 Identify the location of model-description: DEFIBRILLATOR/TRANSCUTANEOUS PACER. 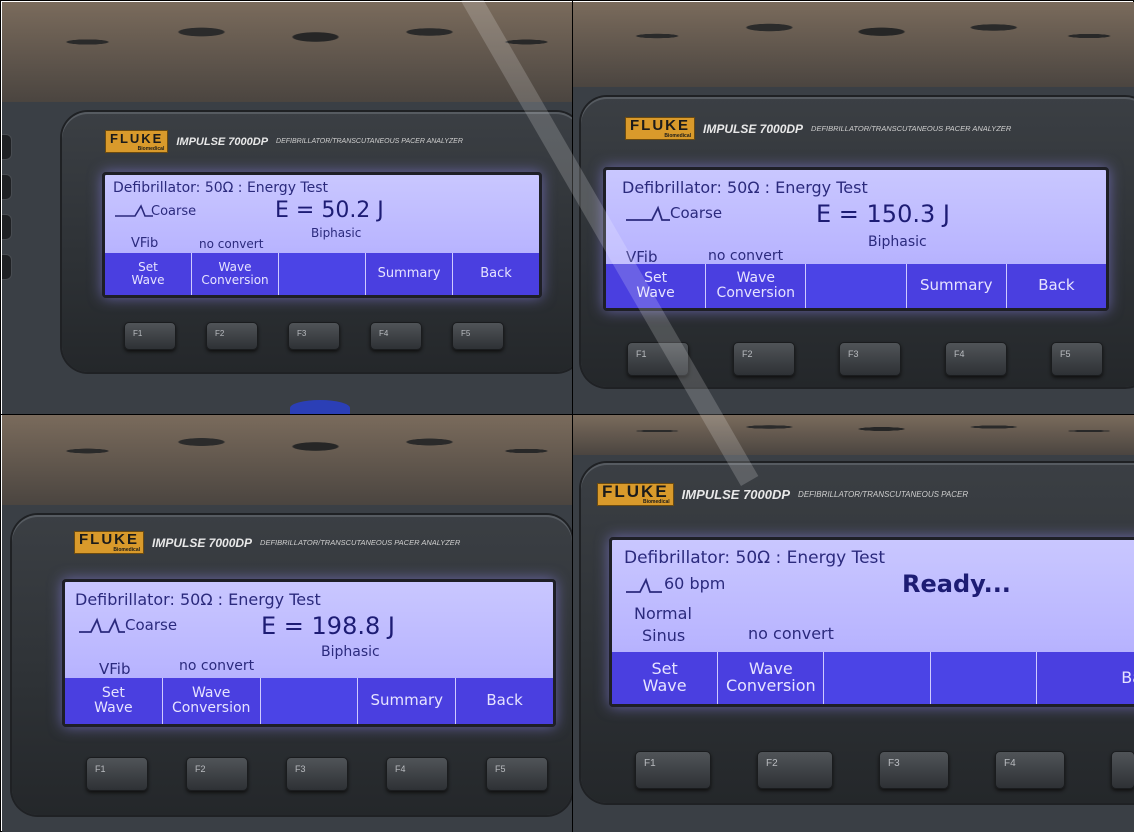
(883, 494).